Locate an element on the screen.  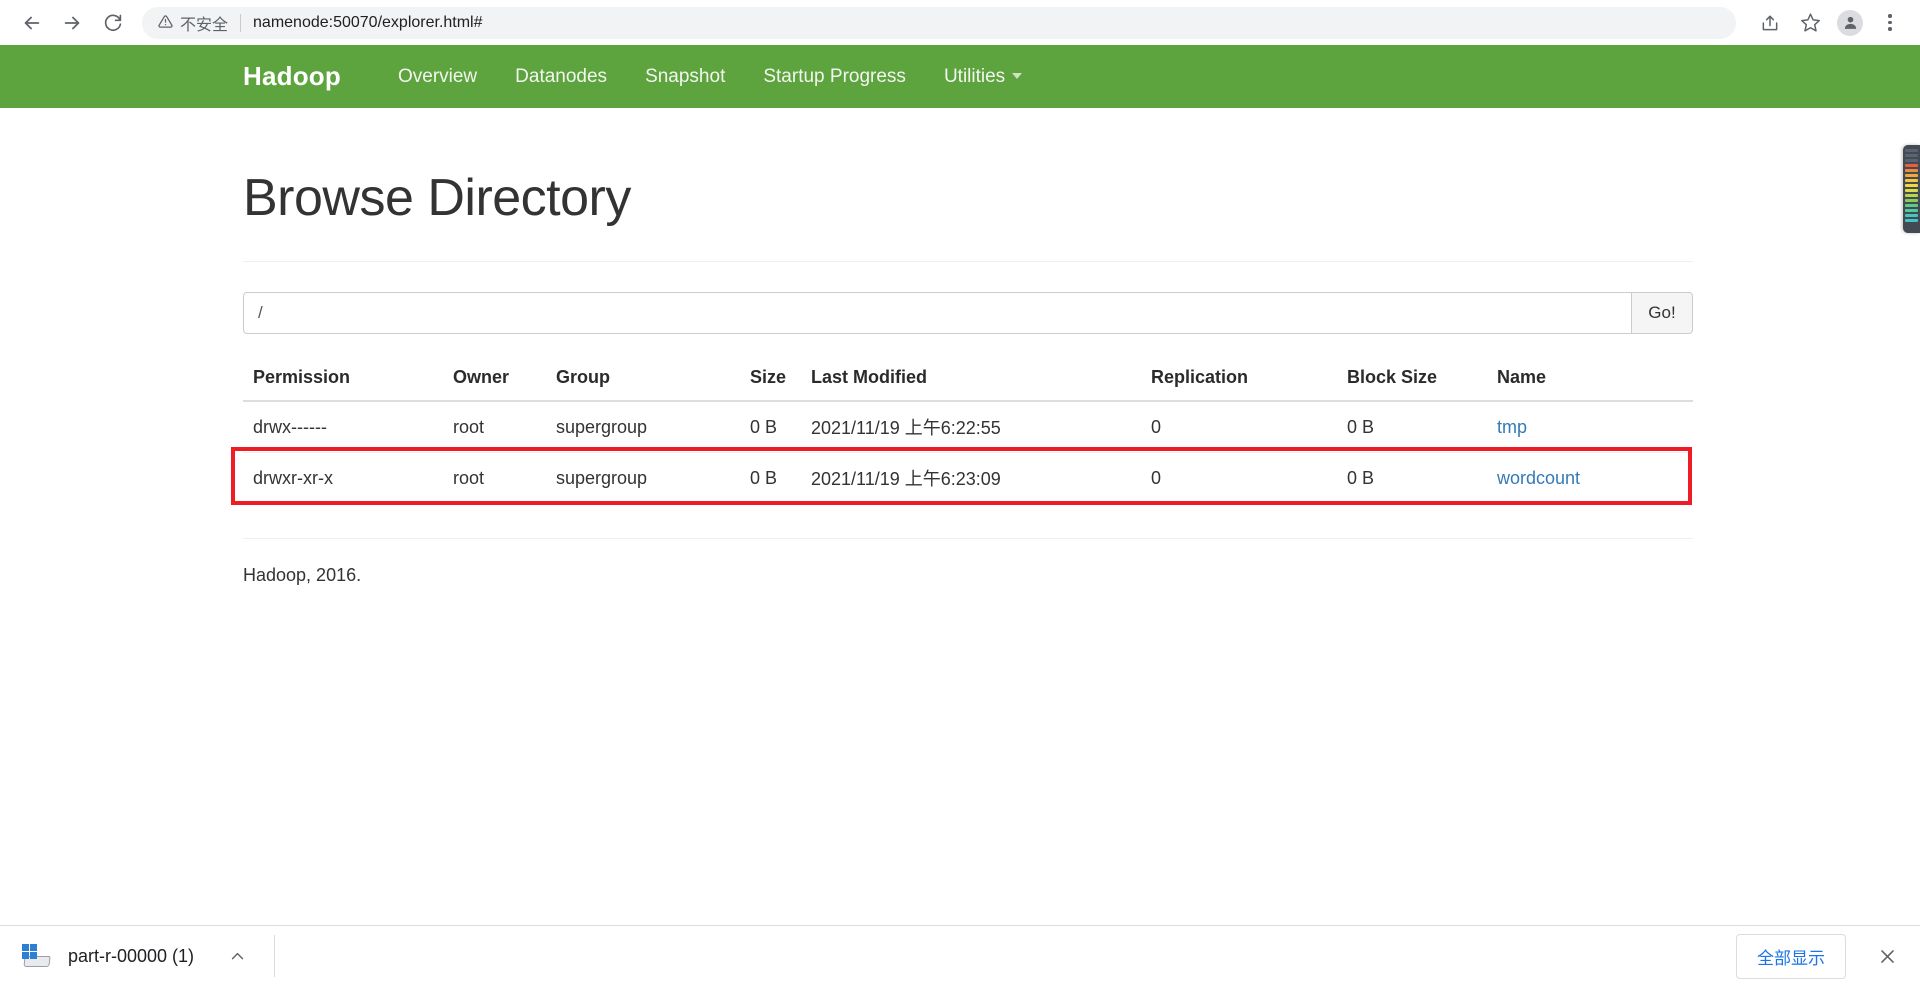
reload-button is located at coordinates (112, 23).